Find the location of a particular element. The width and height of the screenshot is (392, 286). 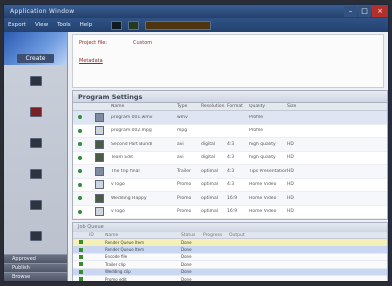

menu-tools: Tools is located at coordinates (64, 25).